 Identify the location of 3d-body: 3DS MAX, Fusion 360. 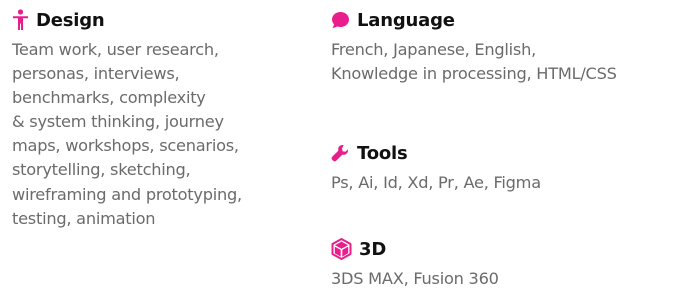
(415, 279).